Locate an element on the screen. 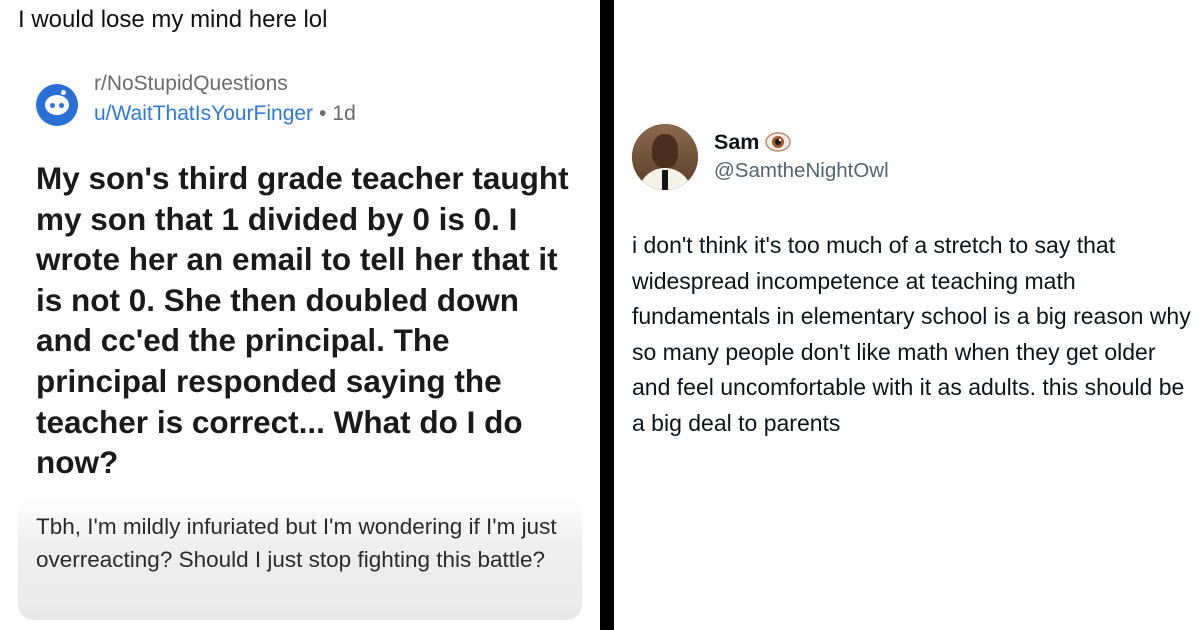 Image resolution: width=1200 pixels, height=630 pixels. snoo-left-eye is located at coordinates (52, 105).